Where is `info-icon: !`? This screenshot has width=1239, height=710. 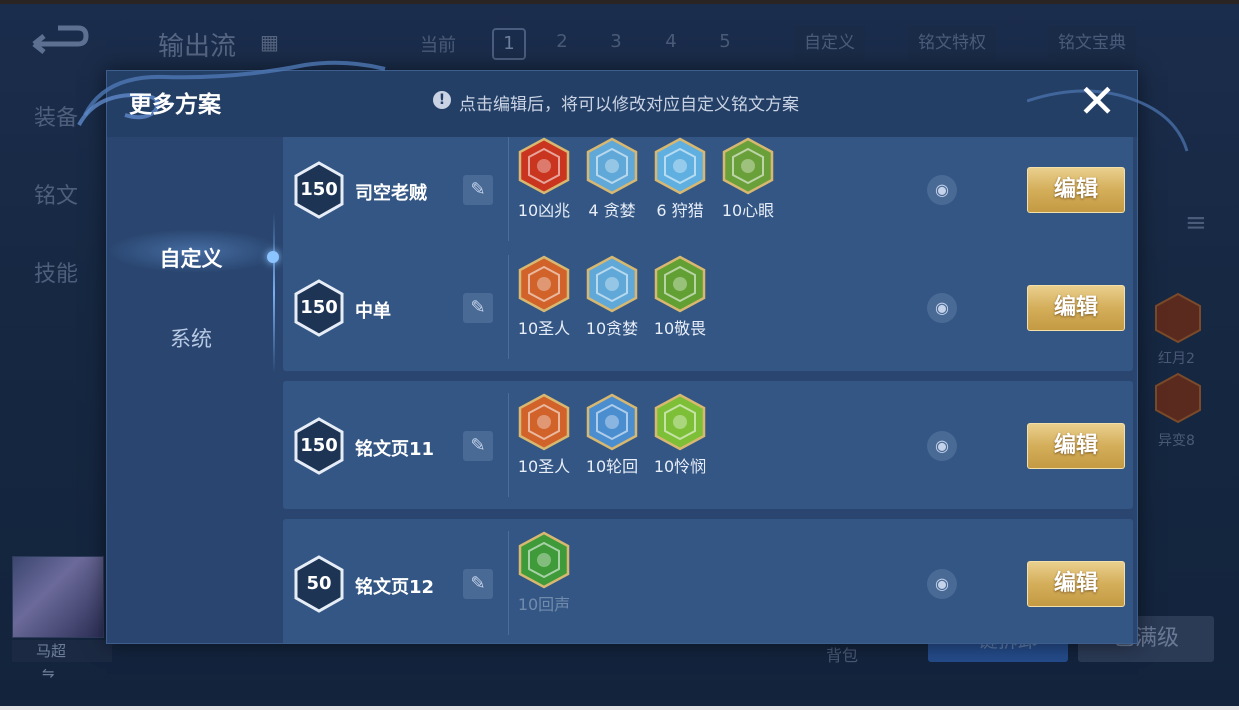 info-icon: ! is located at coordinates (442, 100).